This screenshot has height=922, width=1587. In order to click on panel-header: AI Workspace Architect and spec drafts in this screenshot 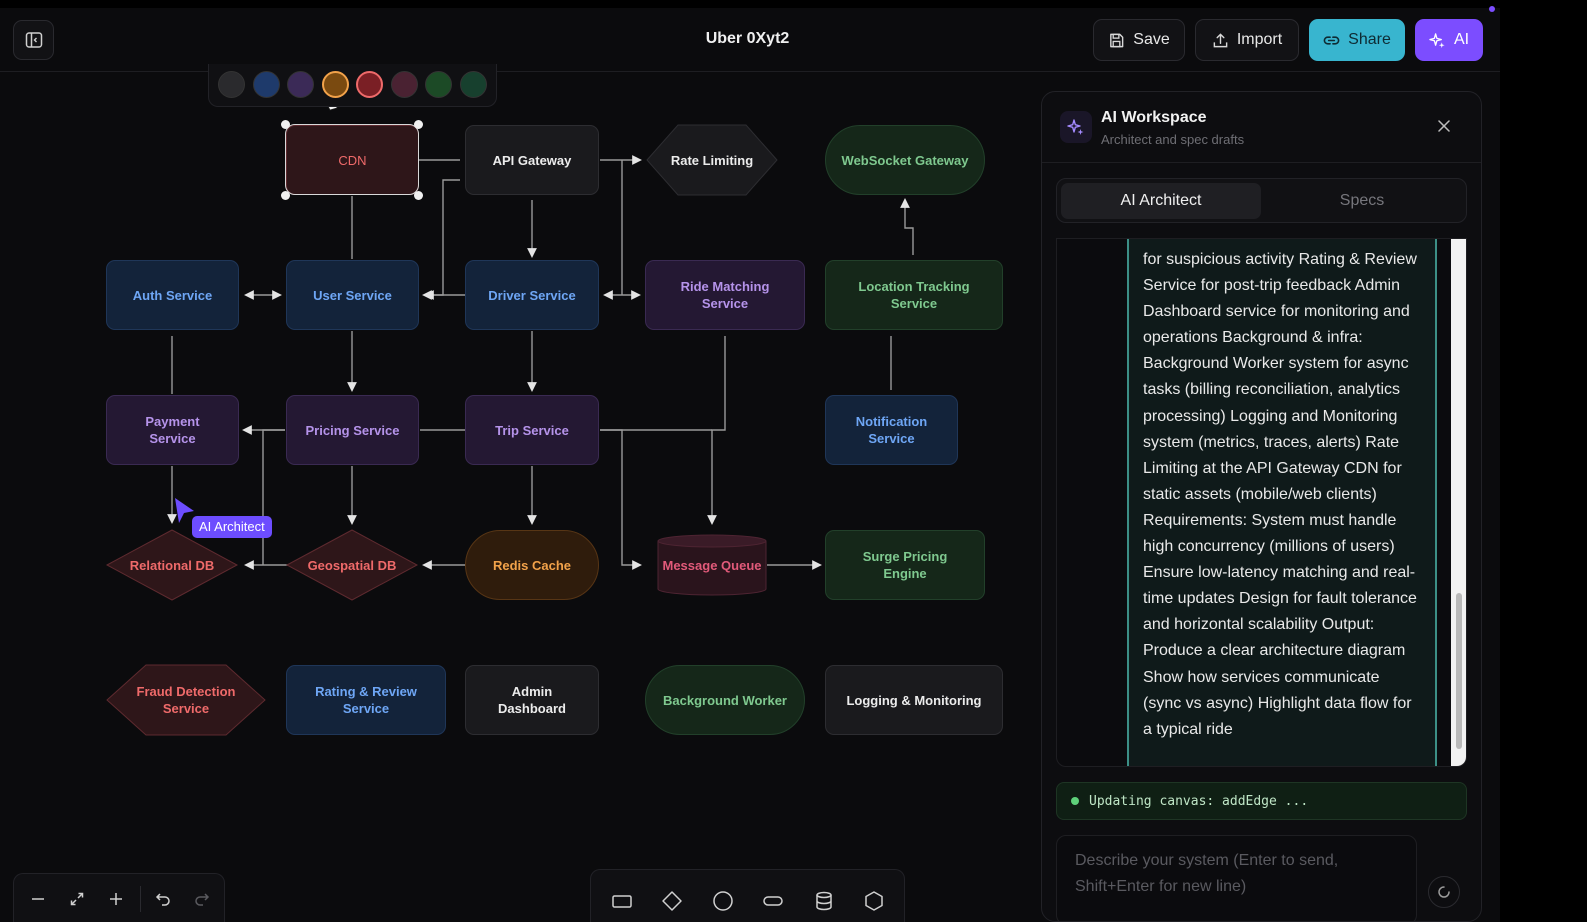, I will do `click(1261, 127)`.